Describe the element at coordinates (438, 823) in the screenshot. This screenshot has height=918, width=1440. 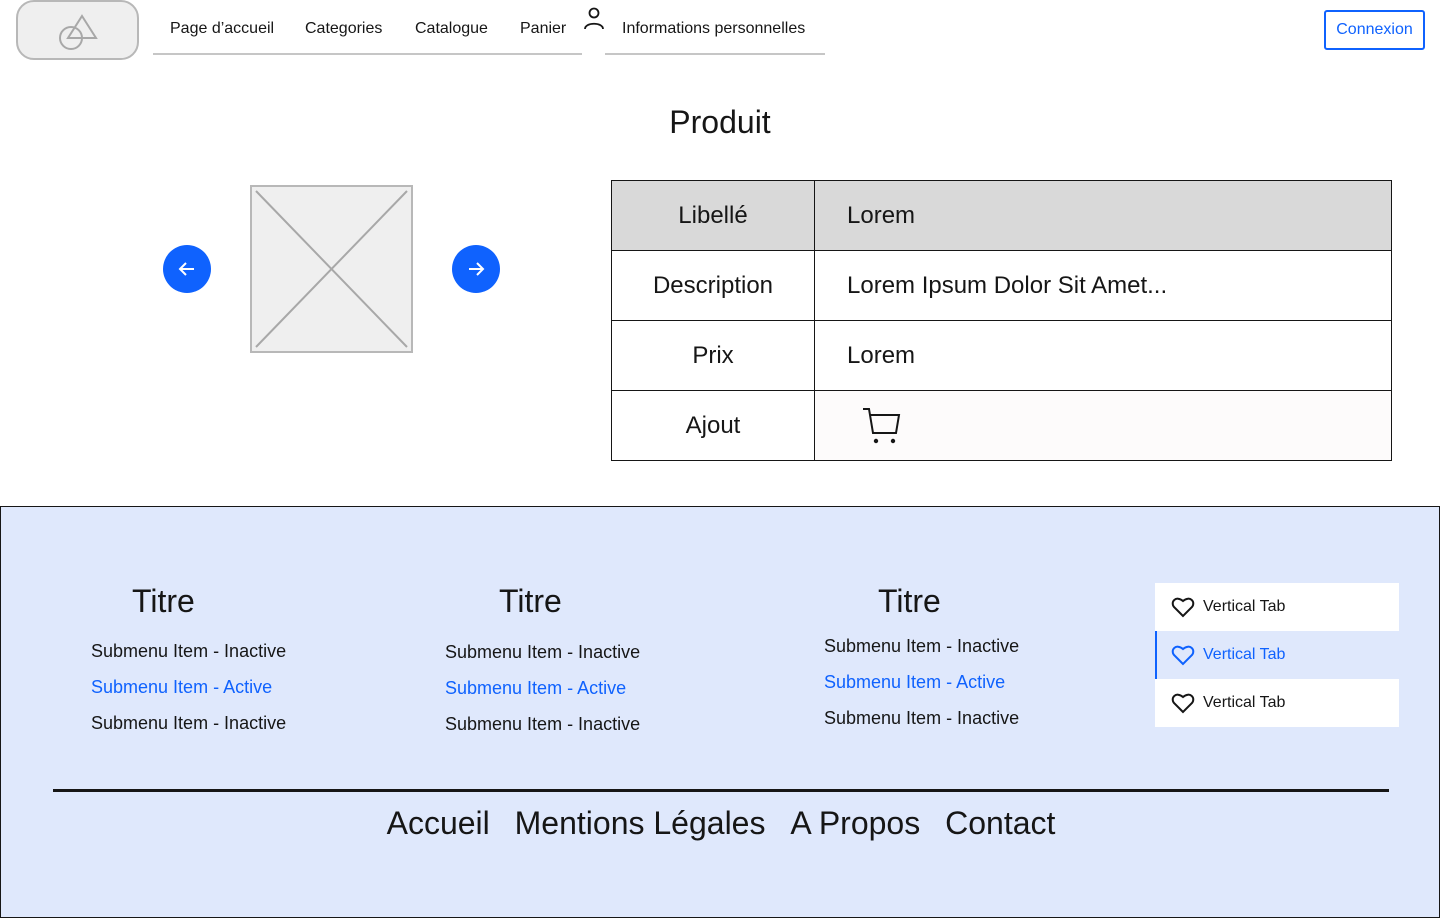
I see `footer-link-home: Accueil` at that location.